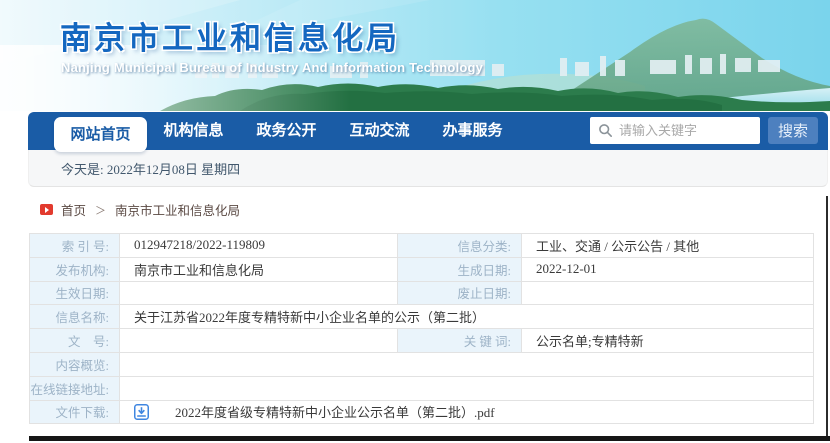 The height and width of the screenshot is (443, 830). I want to click on breadcrumb: 首页 ＞ 南京市工业和信息化局, so click(140, 209).